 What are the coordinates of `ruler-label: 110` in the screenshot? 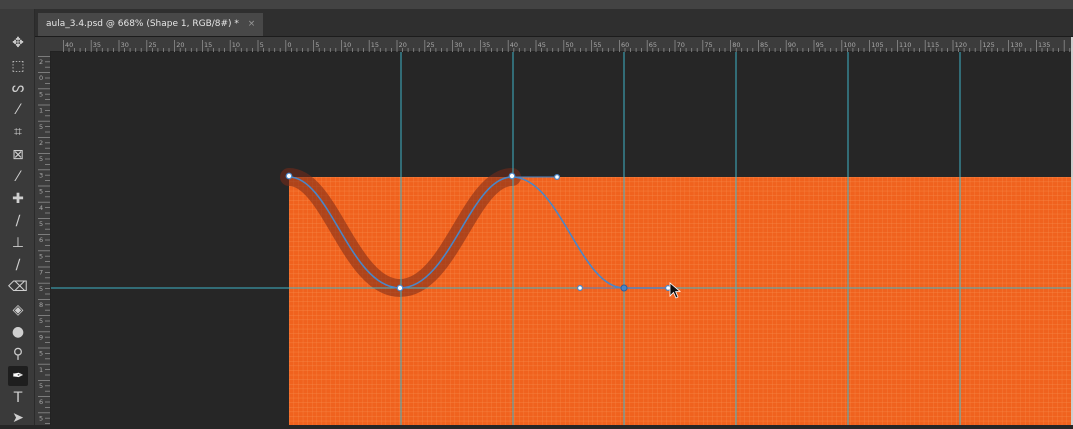 It's located at (905, 45).